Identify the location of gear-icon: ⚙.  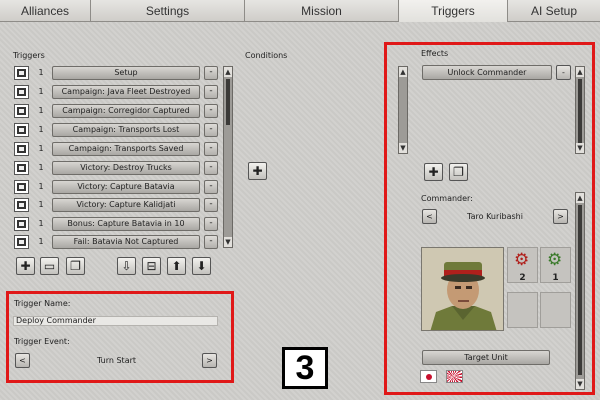
(522, 260).